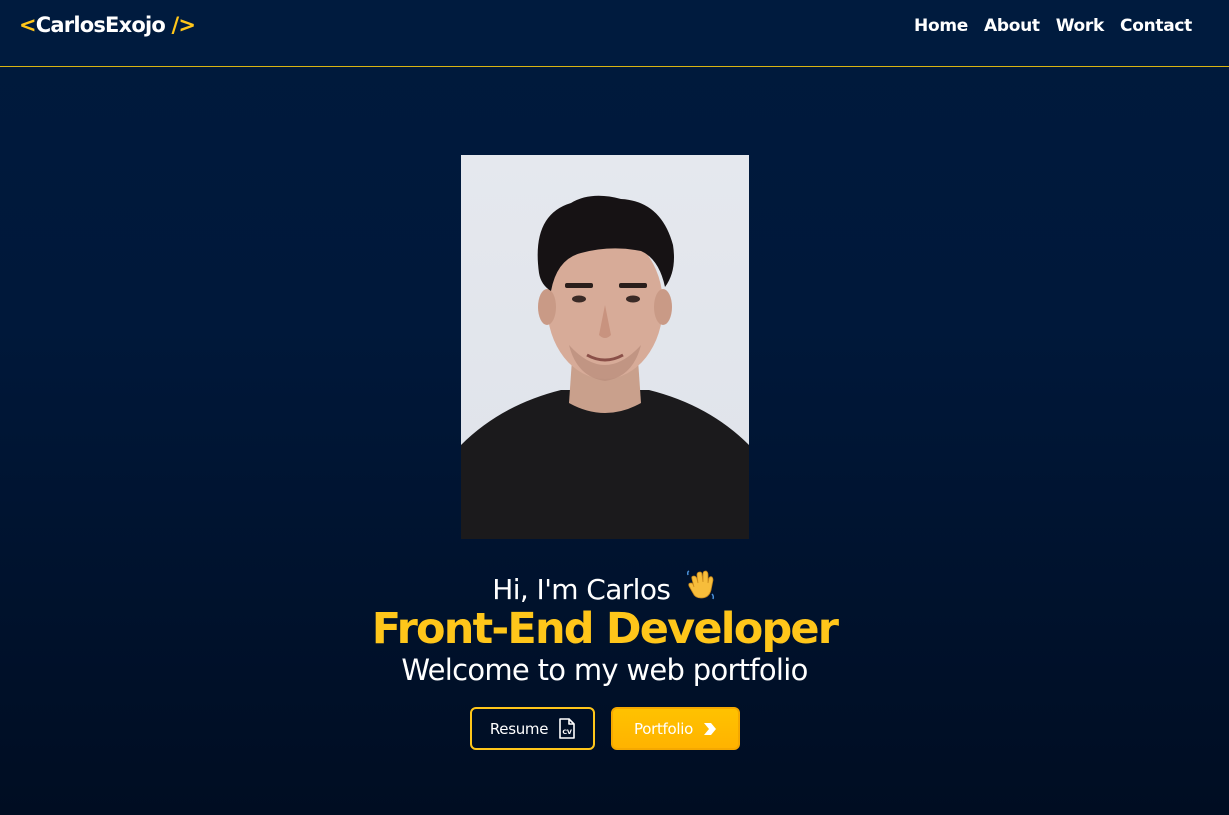  What do you see at coordinates (605, 347) in the screenshot?
I see `profile-photo` at bounding box center [605, 347].